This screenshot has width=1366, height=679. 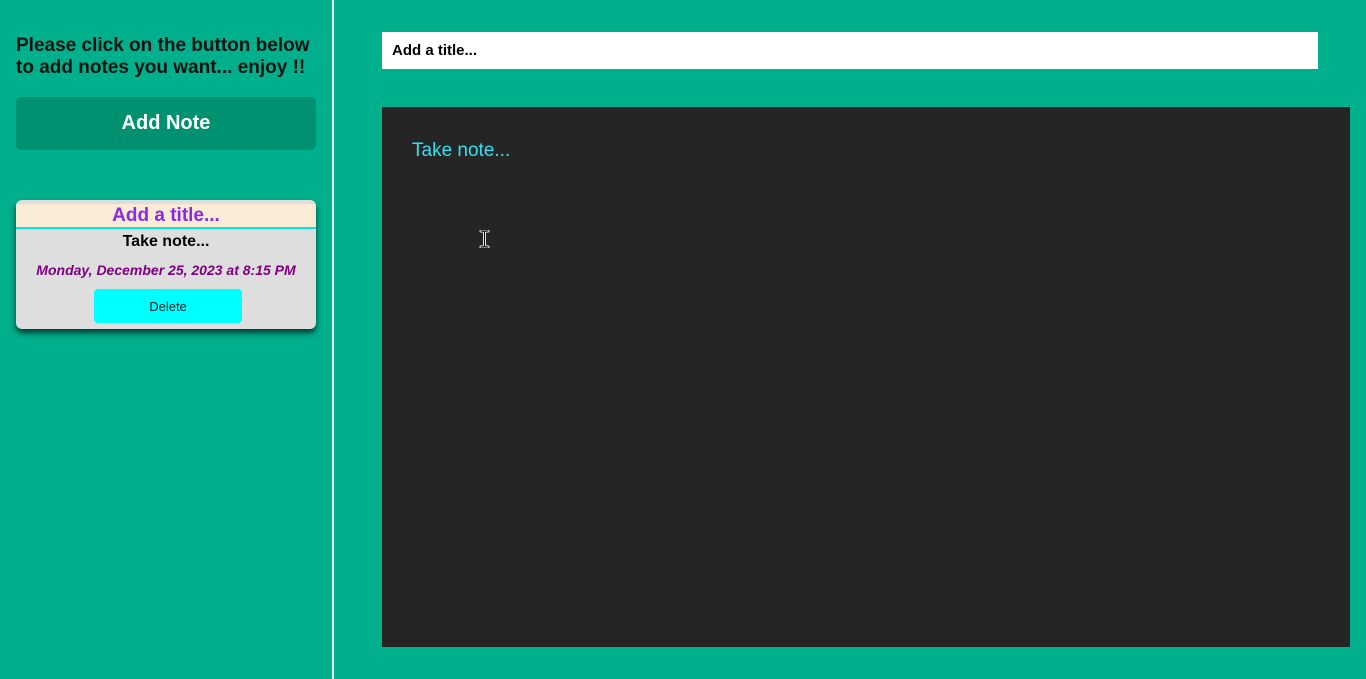 What do you see at coordinates (166, 123) in the screenshot?
I see `add-note-button: Add Note` at bounding box center [166, 123].